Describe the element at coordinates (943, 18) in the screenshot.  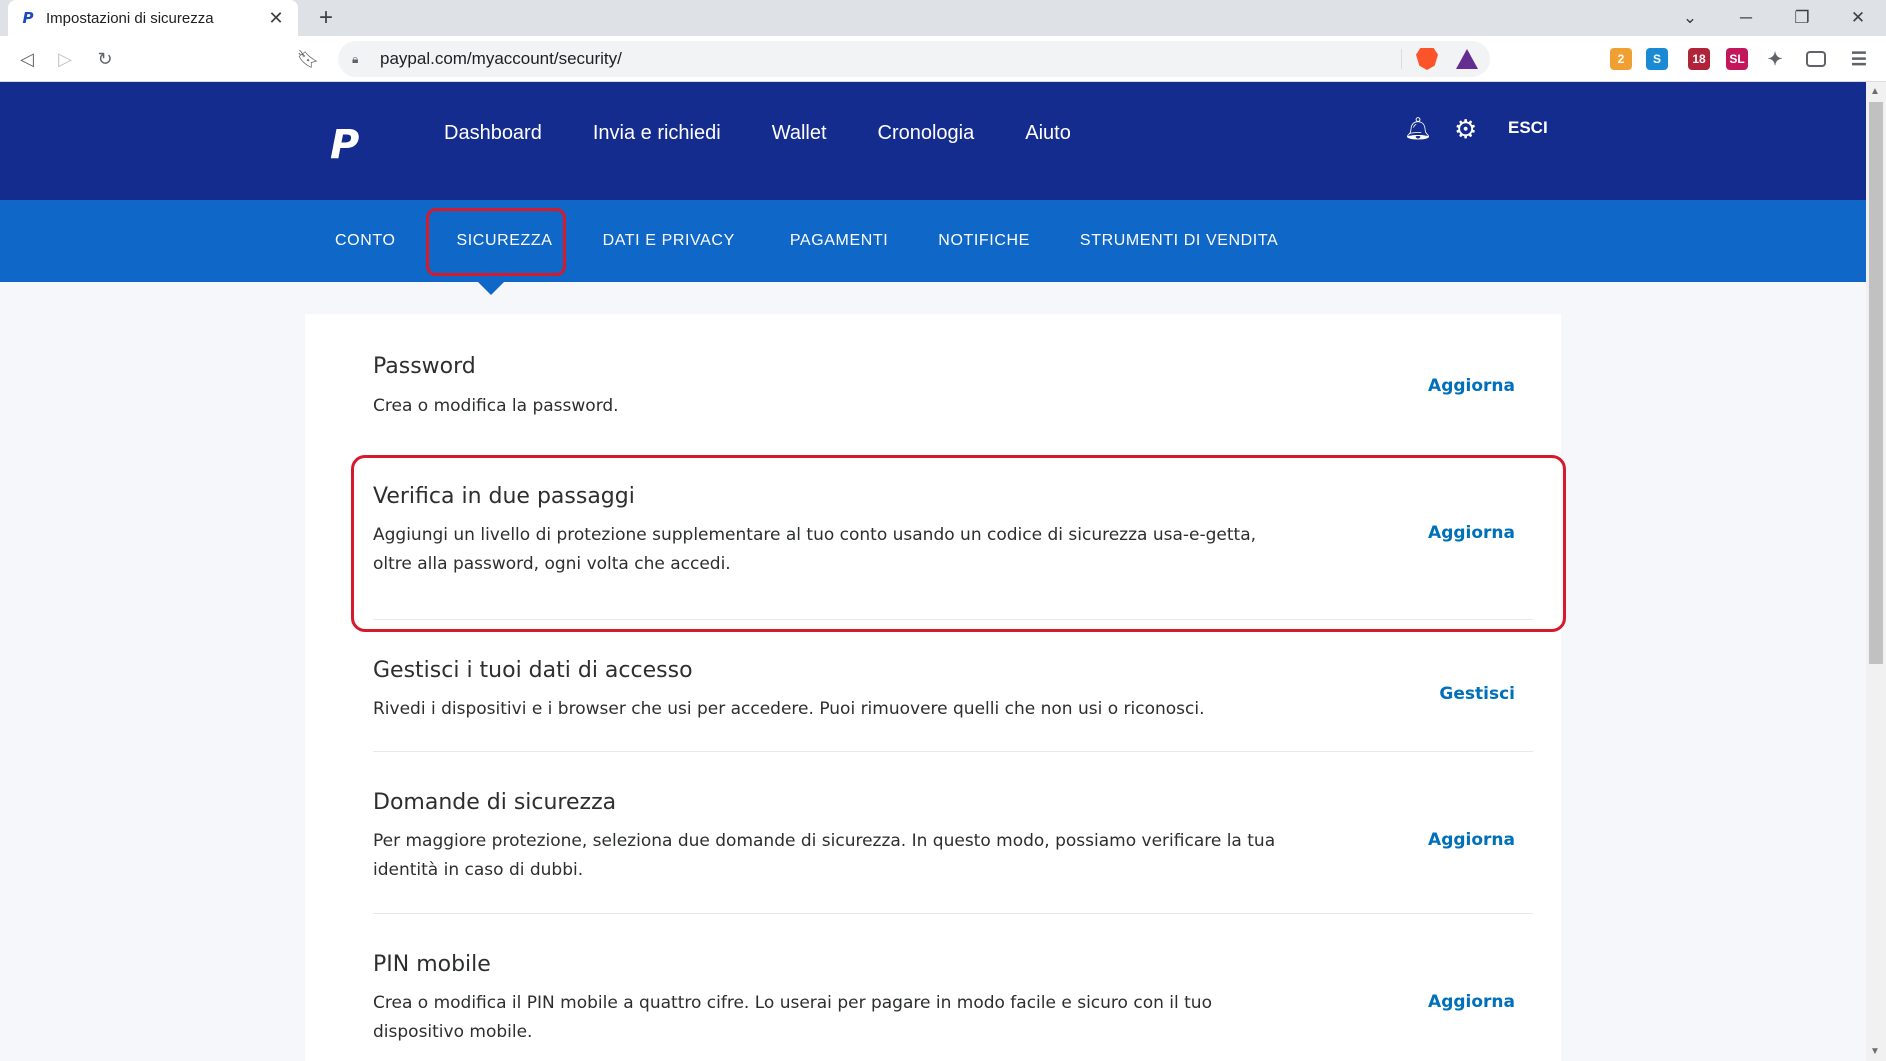
I see `tab-strip: P Impostazioni di sicurezza ✕ + ⌄ ─ ❐ ✕` at that location.